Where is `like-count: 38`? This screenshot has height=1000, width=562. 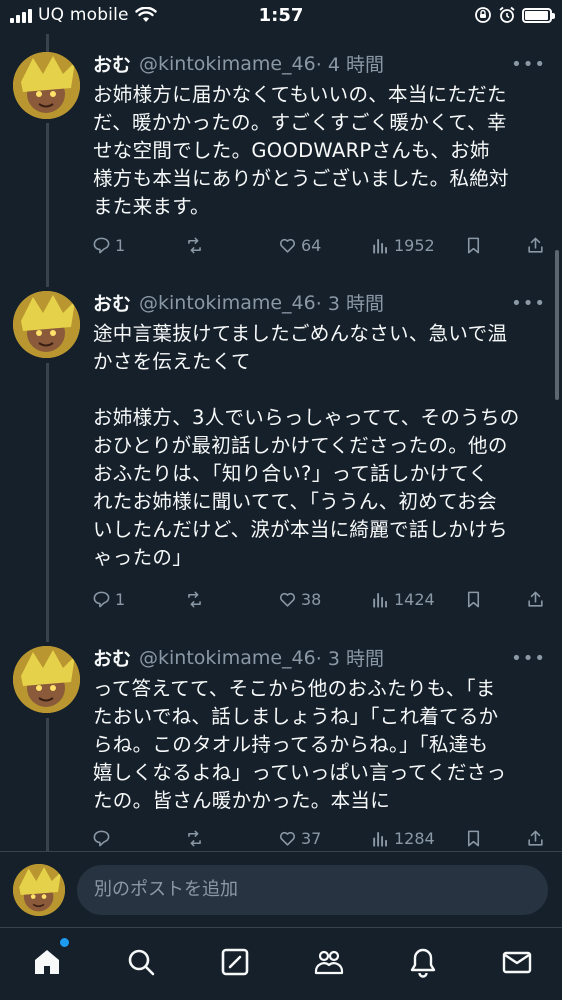 like-count: 38 is located at coordinates (311, 599).